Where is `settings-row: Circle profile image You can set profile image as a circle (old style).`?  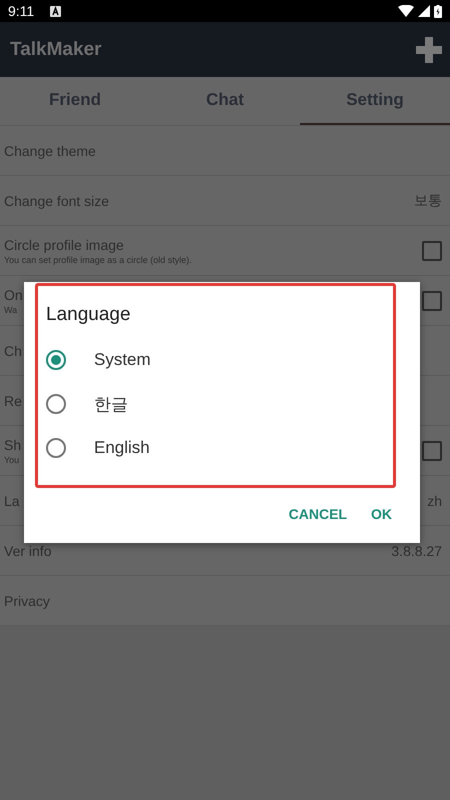 settings-row: Circle profile image You can set profile image as a circle (old style). is located at coordinates (225, 251).